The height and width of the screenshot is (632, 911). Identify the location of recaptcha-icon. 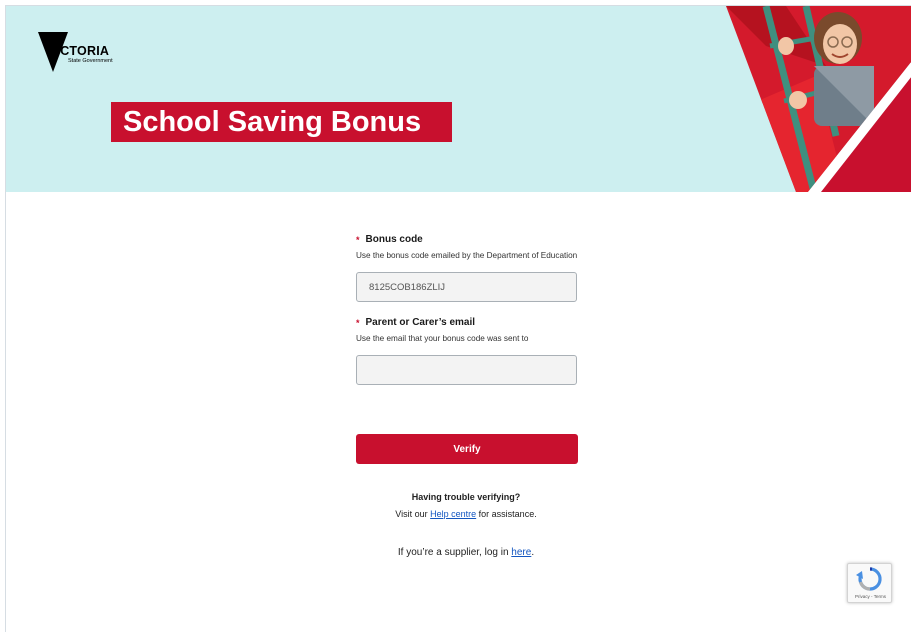
(869, 579).